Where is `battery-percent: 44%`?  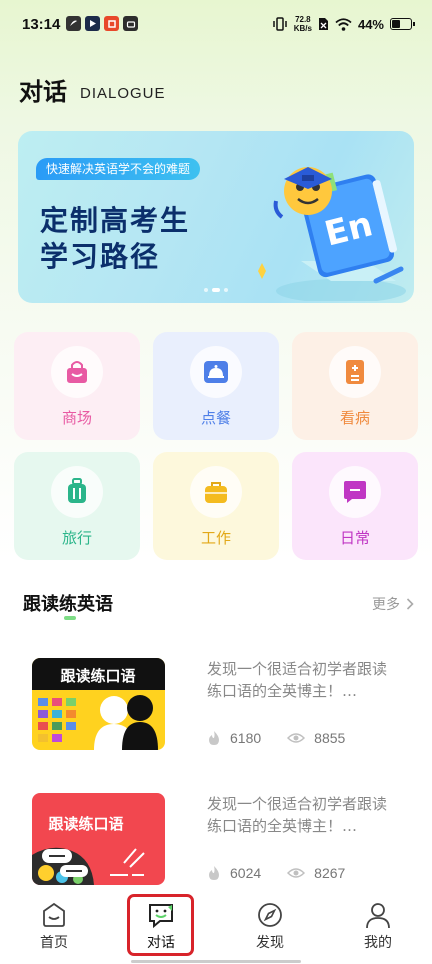 battery-percent: 44% is located at coordinates (370, 24).